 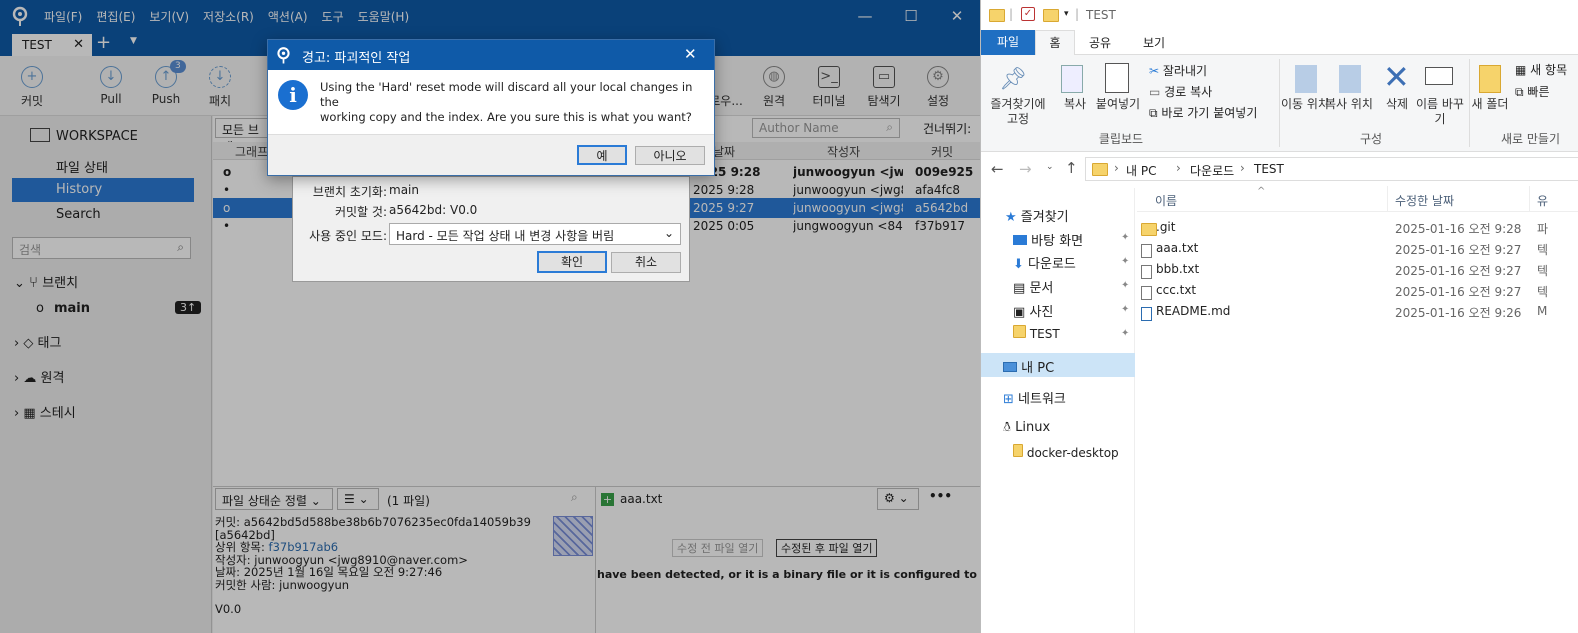 What do you see at coordinates (1542, 200) in the screenshot?
I see `col-type: 유` at bounding box center [1542, 200].